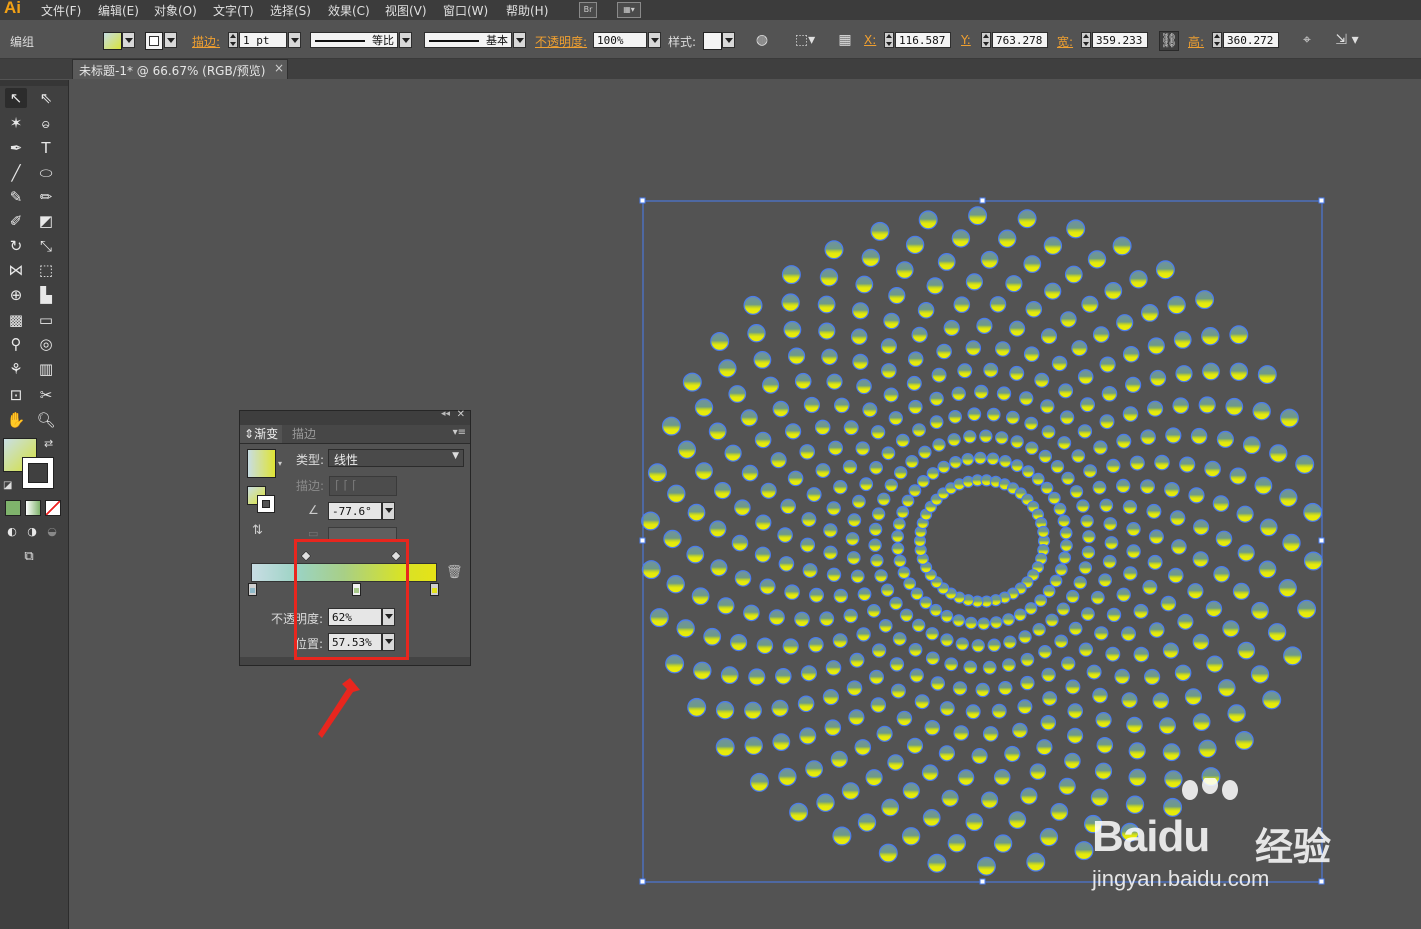 This screenshot has width=1421, height=929. I want to click on tab-gradient: ⇕渐变, so click(261, 434).